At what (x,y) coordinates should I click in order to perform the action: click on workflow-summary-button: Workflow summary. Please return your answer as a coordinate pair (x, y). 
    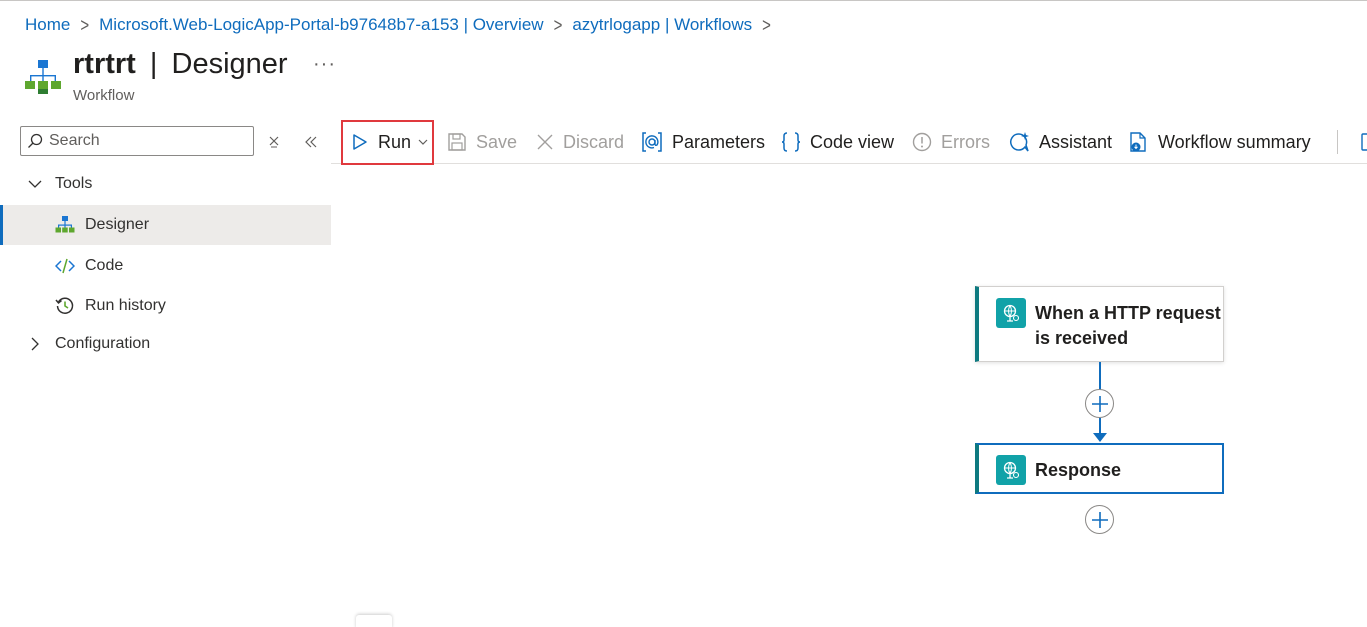
    Looking at the image, I should click on (1219, 142).